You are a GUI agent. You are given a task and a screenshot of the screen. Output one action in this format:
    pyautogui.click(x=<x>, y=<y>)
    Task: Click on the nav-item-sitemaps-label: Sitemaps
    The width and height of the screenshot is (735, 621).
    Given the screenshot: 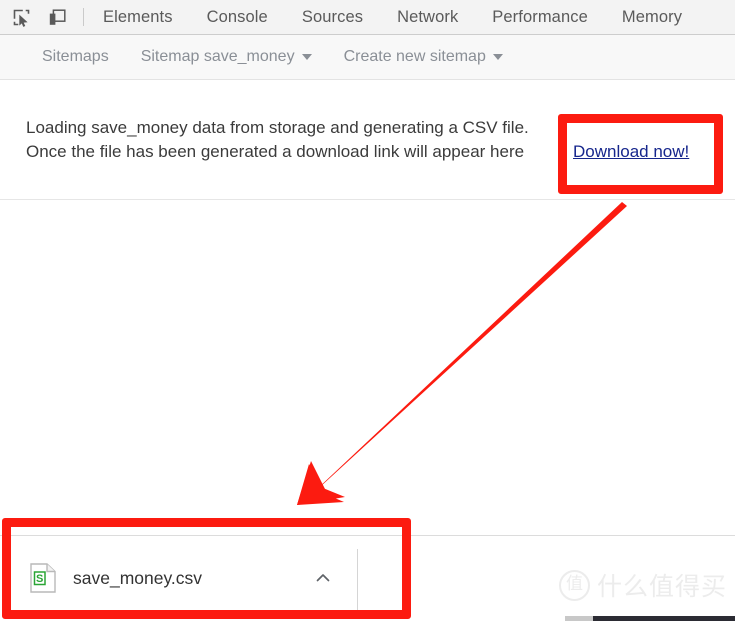 What is the action you would take?
    pyautogui.click(x=75, y=56)
    